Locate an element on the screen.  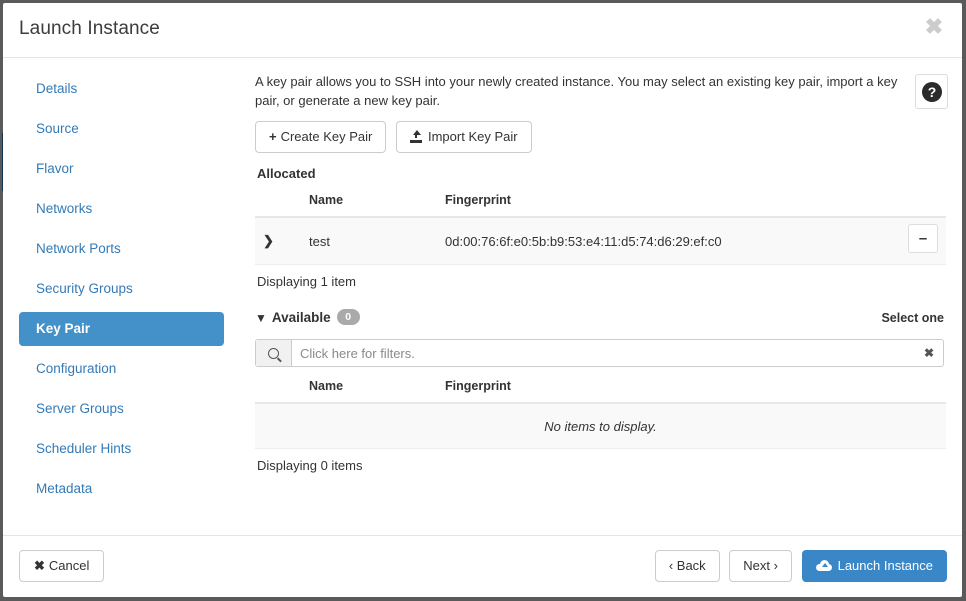
back-button: ‹ Back is located at coordinates (687, 566).